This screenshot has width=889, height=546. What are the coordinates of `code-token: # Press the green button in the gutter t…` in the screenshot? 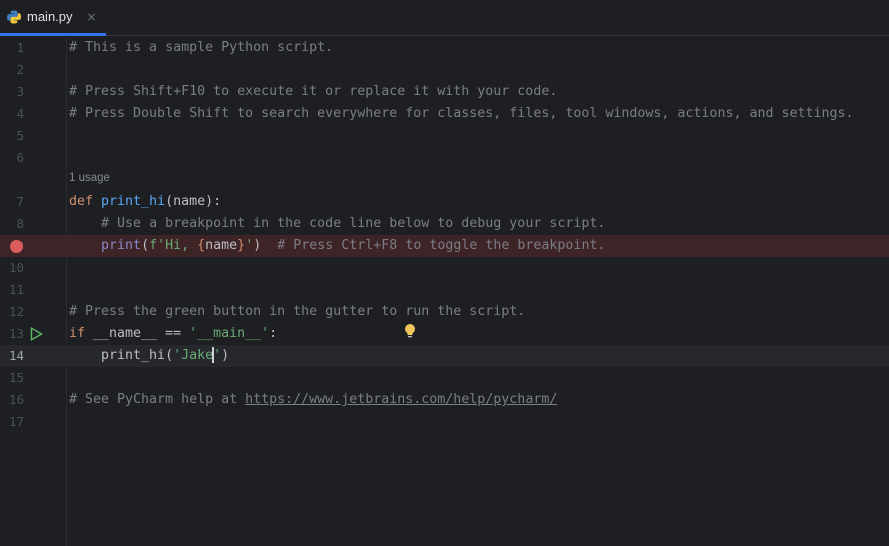 It's located at (297, 311).